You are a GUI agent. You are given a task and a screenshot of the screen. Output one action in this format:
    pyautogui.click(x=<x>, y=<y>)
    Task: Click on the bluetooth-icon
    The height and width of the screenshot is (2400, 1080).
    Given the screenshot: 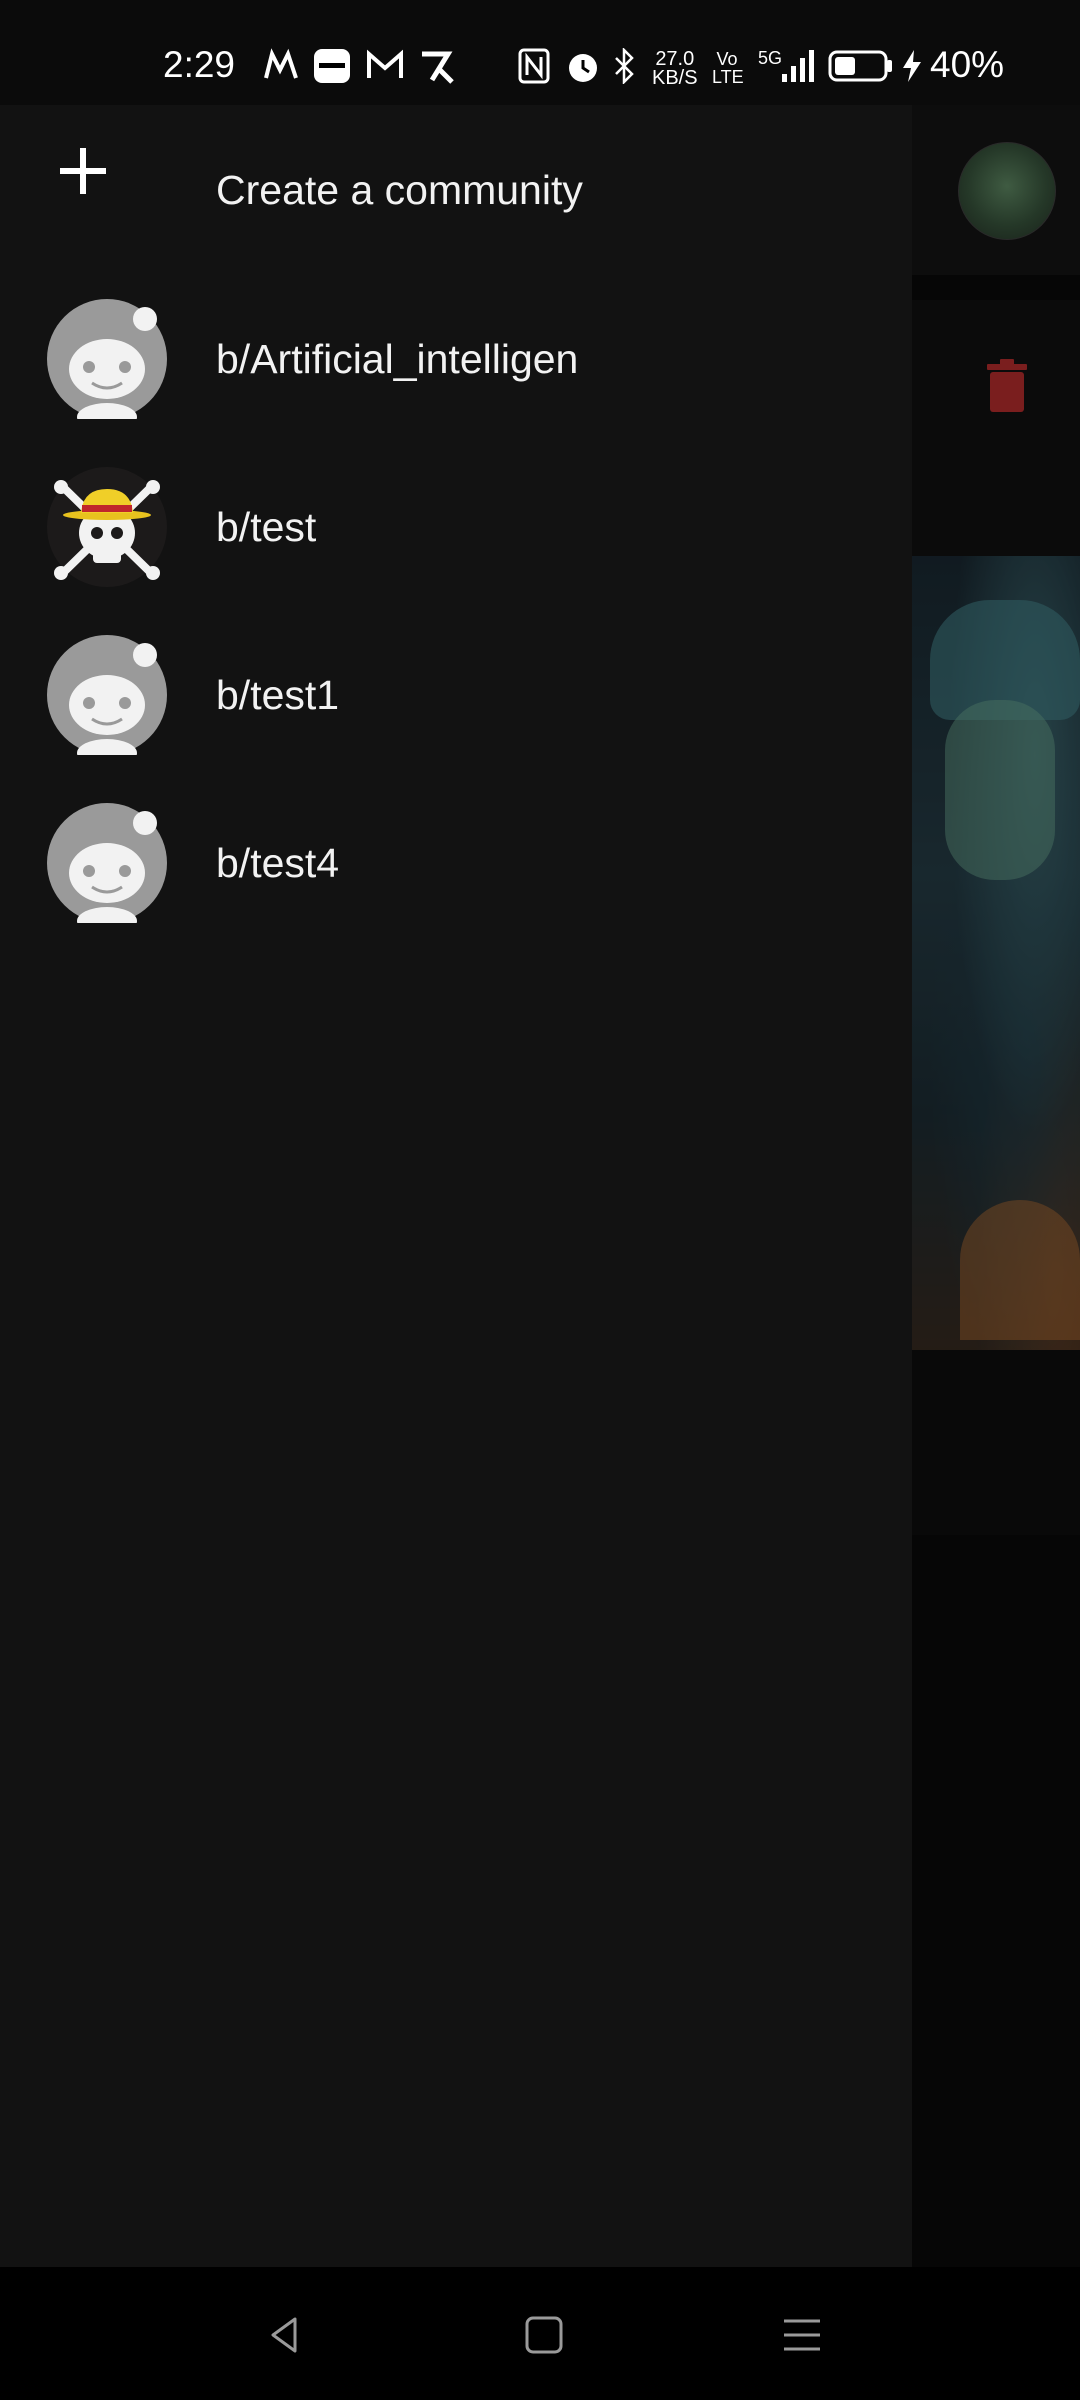 What is the action you would take?
    pyautogui.click(x=624, y=66)
    